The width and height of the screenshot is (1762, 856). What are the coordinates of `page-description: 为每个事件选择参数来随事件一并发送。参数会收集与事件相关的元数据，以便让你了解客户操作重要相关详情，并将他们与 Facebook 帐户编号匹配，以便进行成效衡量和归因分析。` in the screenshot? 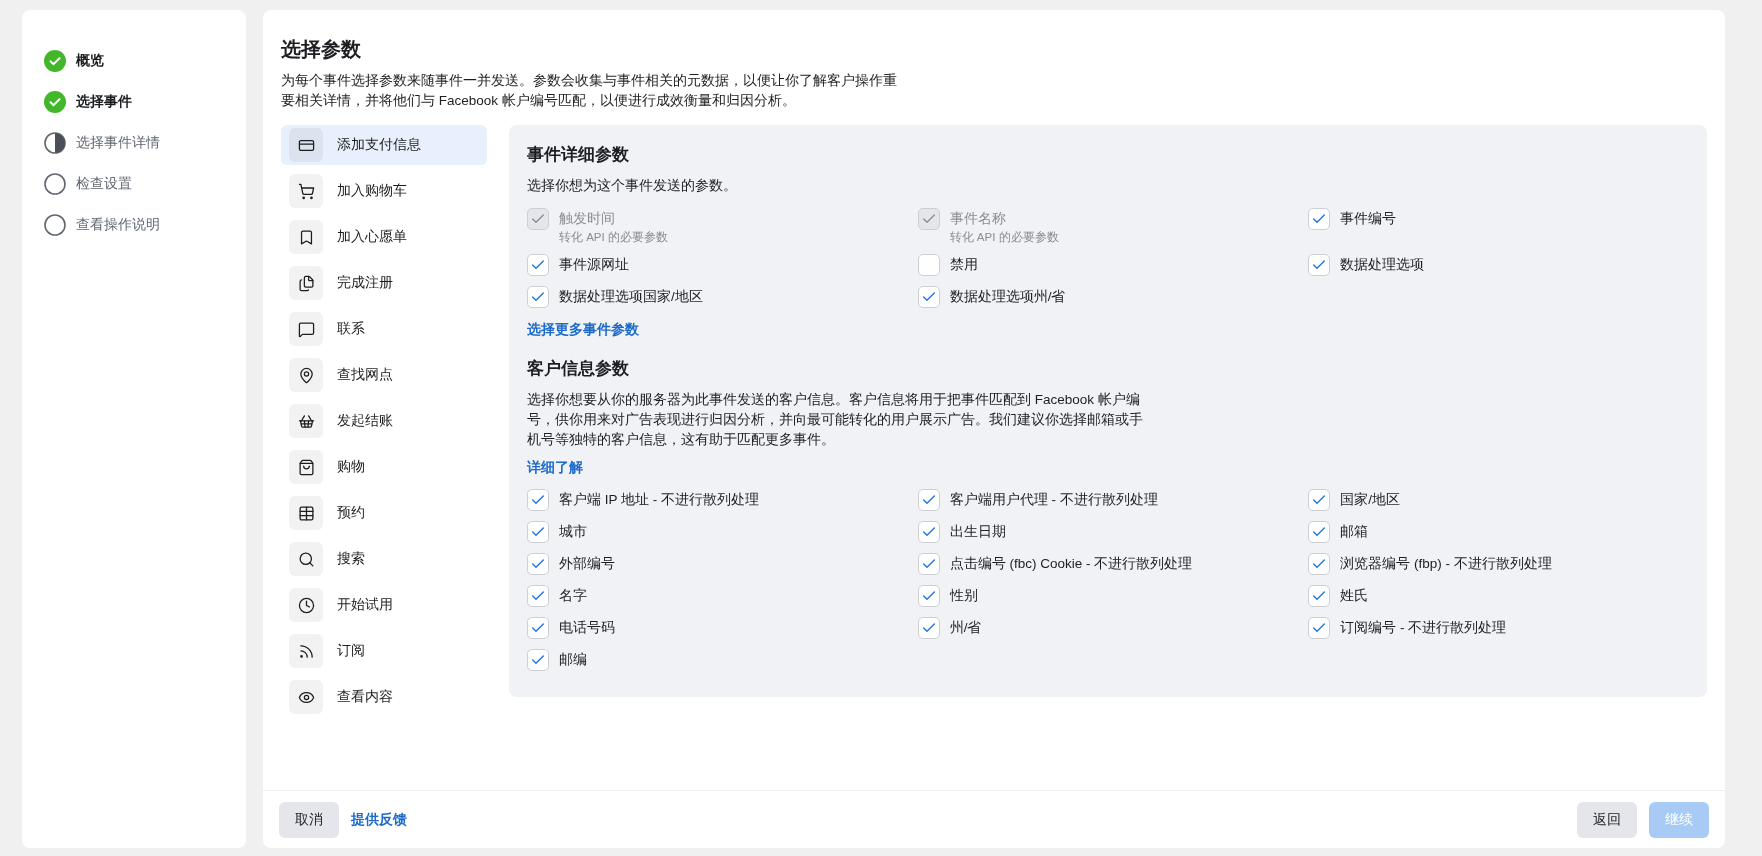 It's located at (589, 91).